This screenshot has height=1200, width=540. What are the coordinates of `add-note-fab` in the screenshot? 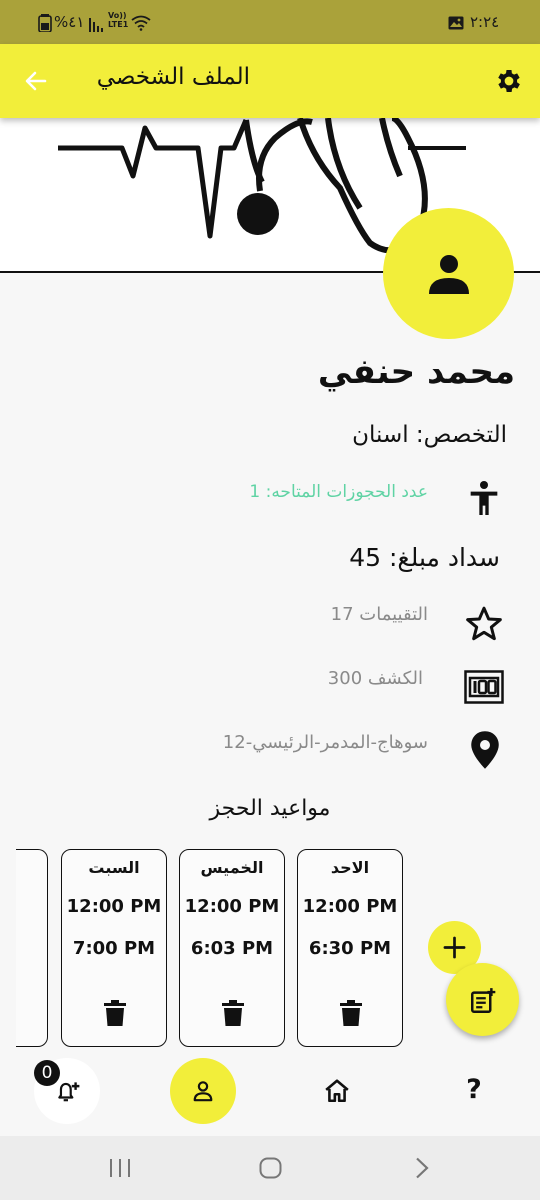 It's located at (482, 999).